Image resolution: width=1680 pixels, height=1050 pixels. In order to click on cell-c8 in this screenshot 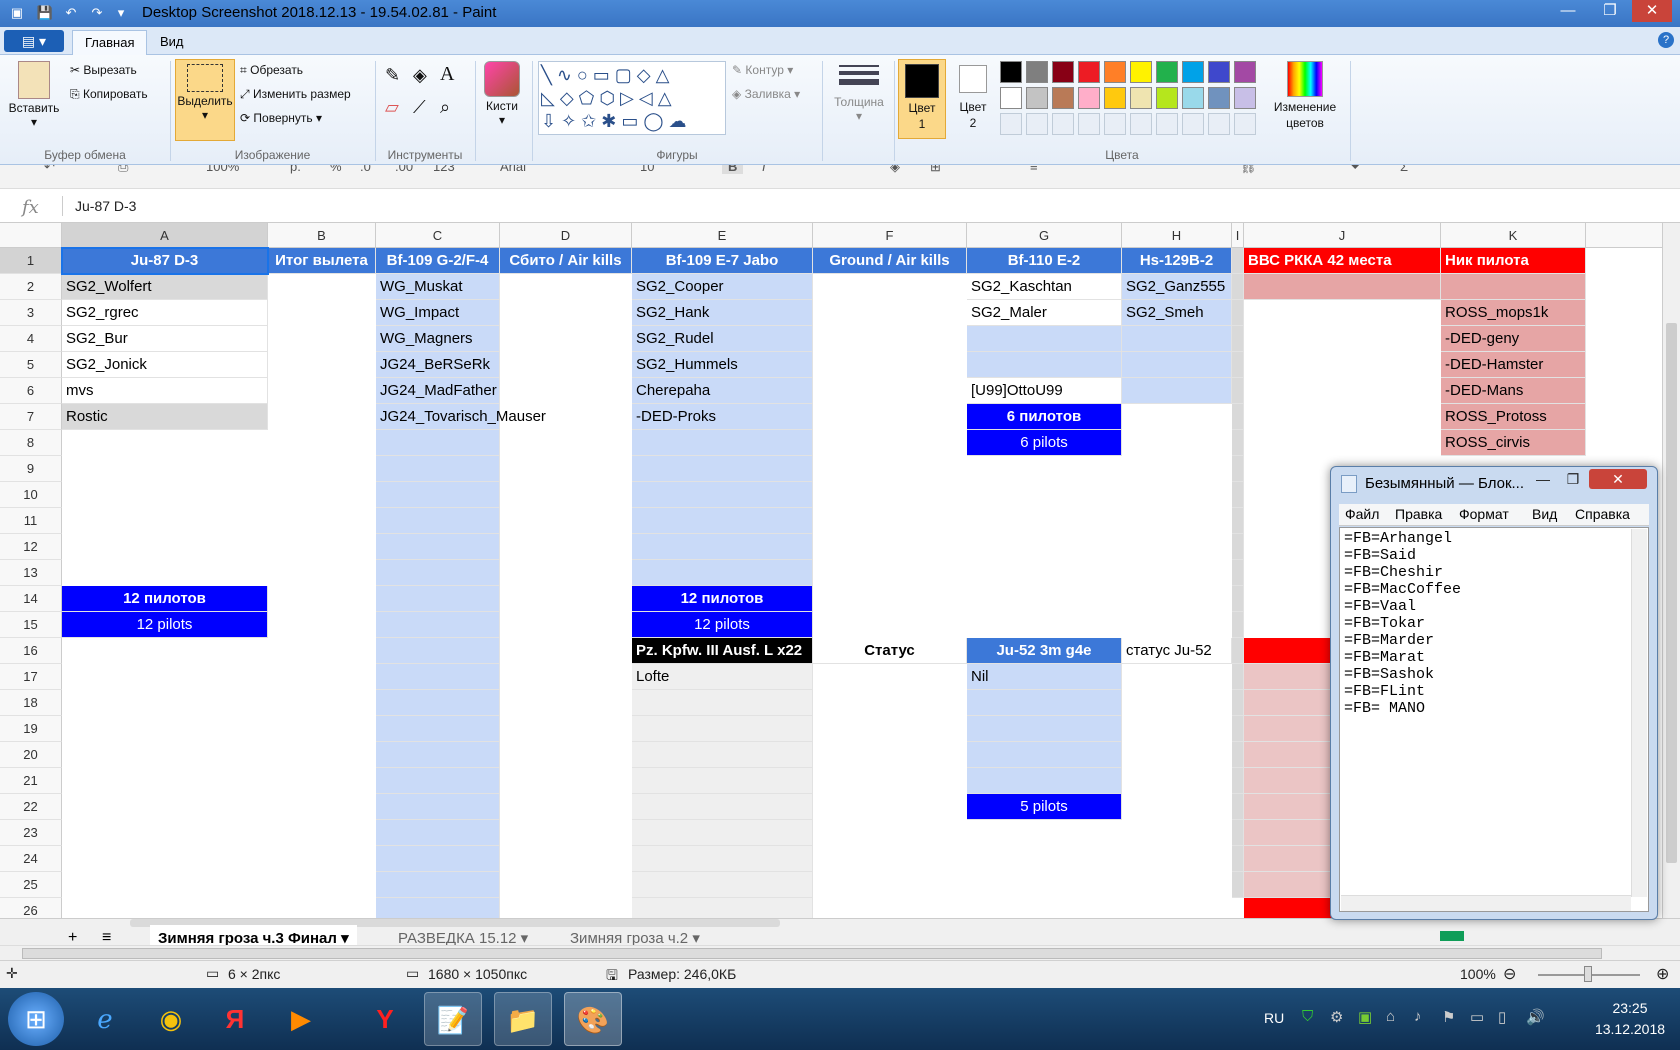, I will do `click(438, 443)`.